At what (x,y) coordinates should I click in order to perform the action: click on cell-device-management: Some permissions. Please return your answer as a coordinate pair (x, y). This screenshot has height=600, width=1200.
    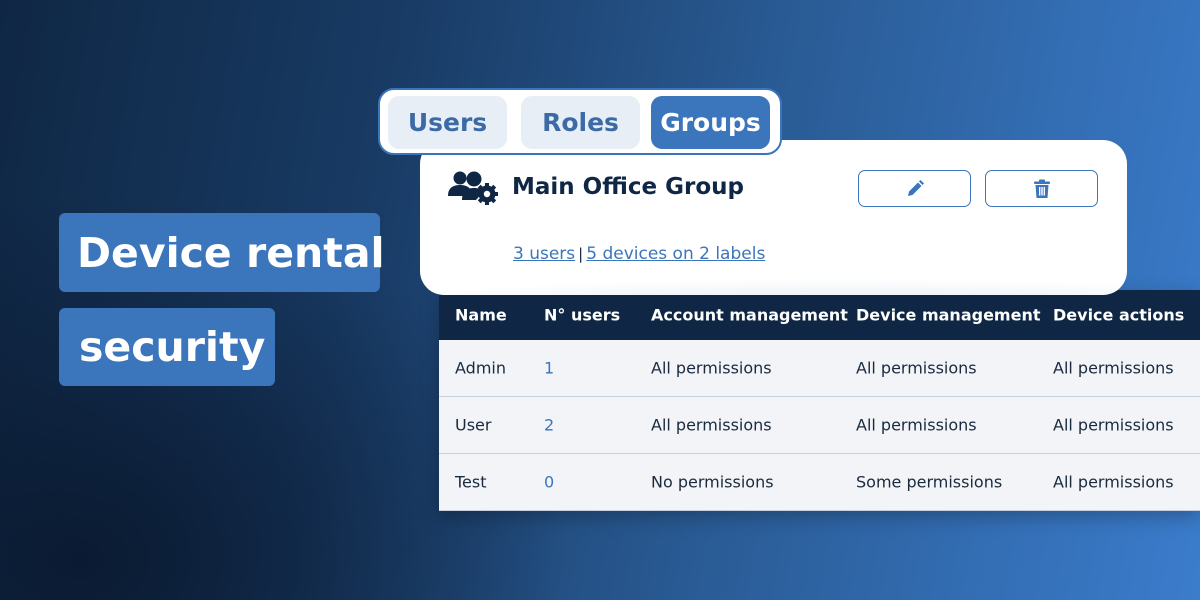
    Looking at the image, I should click on (929, 482).